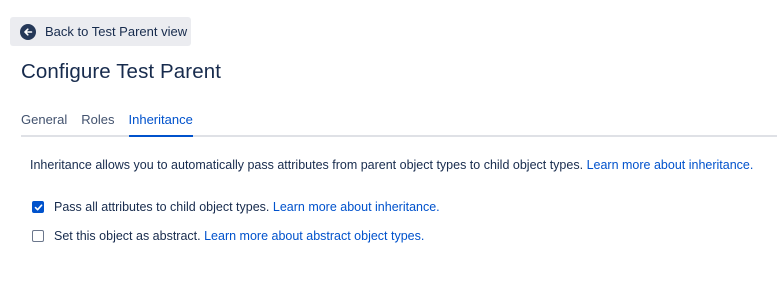 The width and height of the screenshot is (777, 287). Describe the element at coordinates (127, 236) in the screenshot. I see `abstract-label: Set this object as abstract.` at that location.